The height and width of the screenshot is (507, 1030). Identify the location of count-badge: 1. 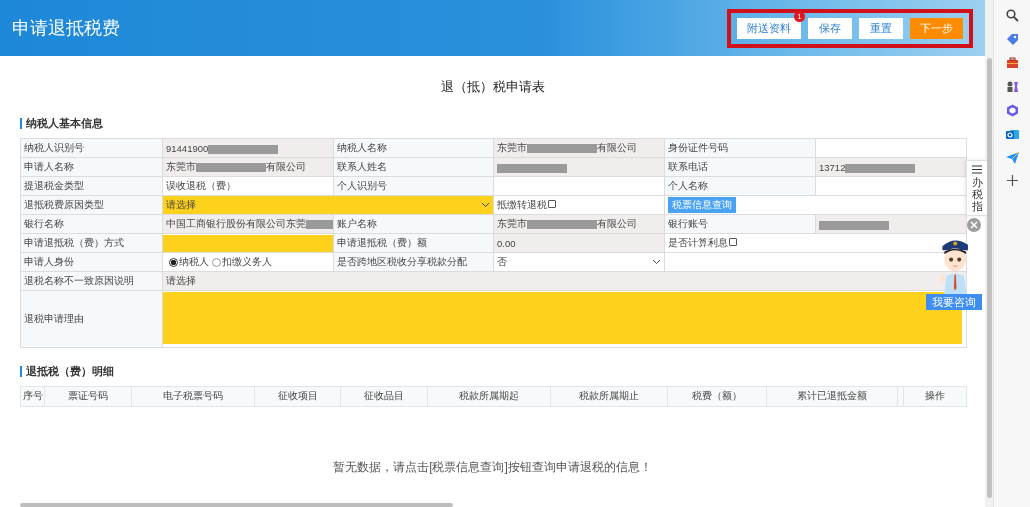
(799, 16).